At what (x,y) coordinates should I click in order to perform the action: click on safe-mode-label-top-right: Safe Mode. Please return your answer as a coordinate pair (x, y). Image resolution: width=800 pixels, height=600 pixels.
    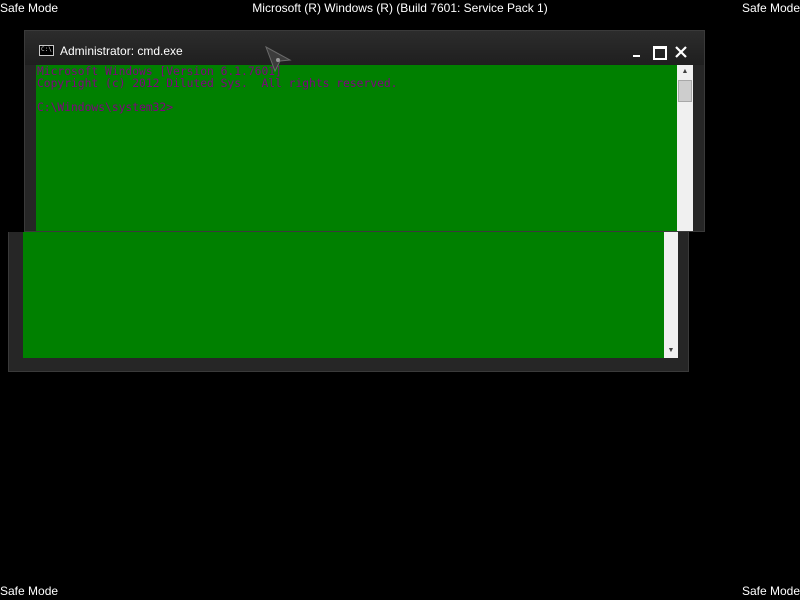
    Looking at the image, I should click on (770, 8).